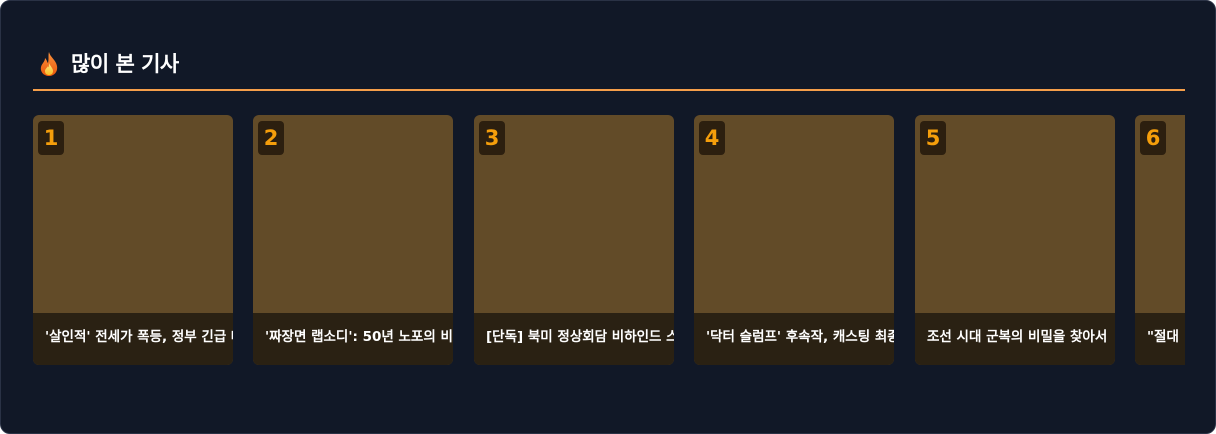 This screenshot has height=434, width=1216. Describe the element at coordinates (712, 138) in the screenshot. I see `rank-badge: 4` at that location.